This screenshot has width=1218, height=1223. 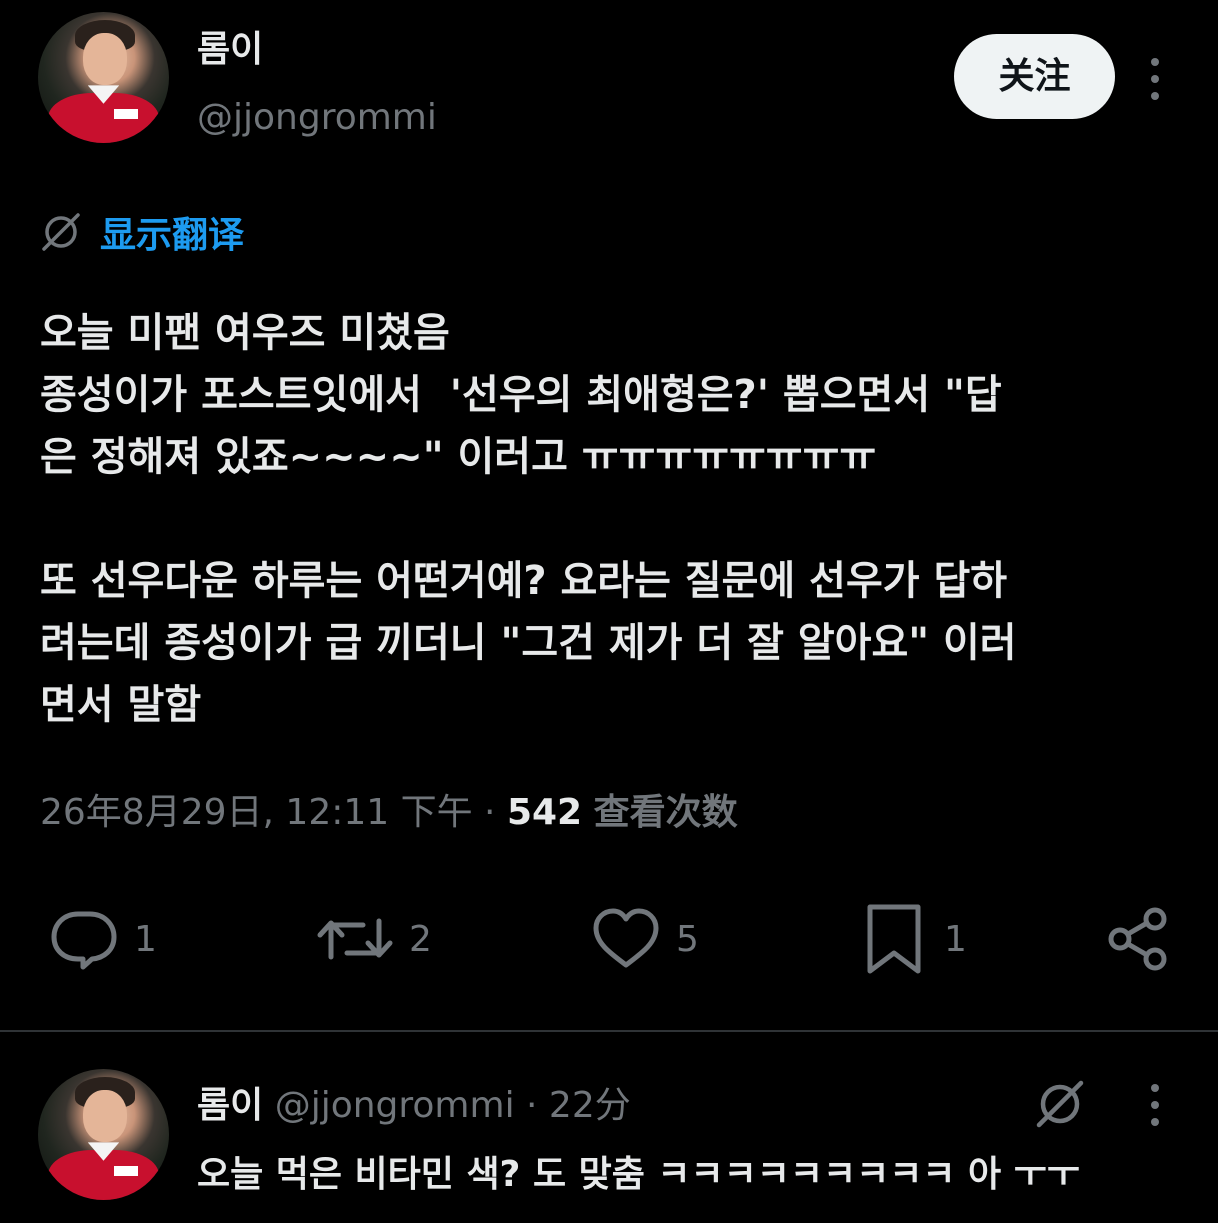 What do you see at coordinates (172, 235) in the screenshot?
I see `show-translation-label: 显示翻译` at bounding box center [172, 235].